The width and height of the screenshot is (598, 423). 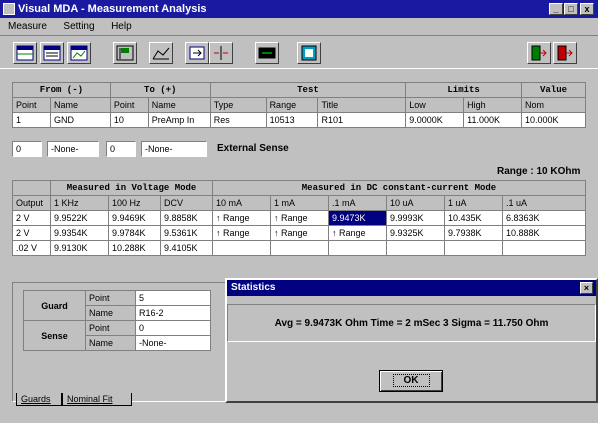 I want to click on table-cell: 9.9469K, so click(x=134, y=218).